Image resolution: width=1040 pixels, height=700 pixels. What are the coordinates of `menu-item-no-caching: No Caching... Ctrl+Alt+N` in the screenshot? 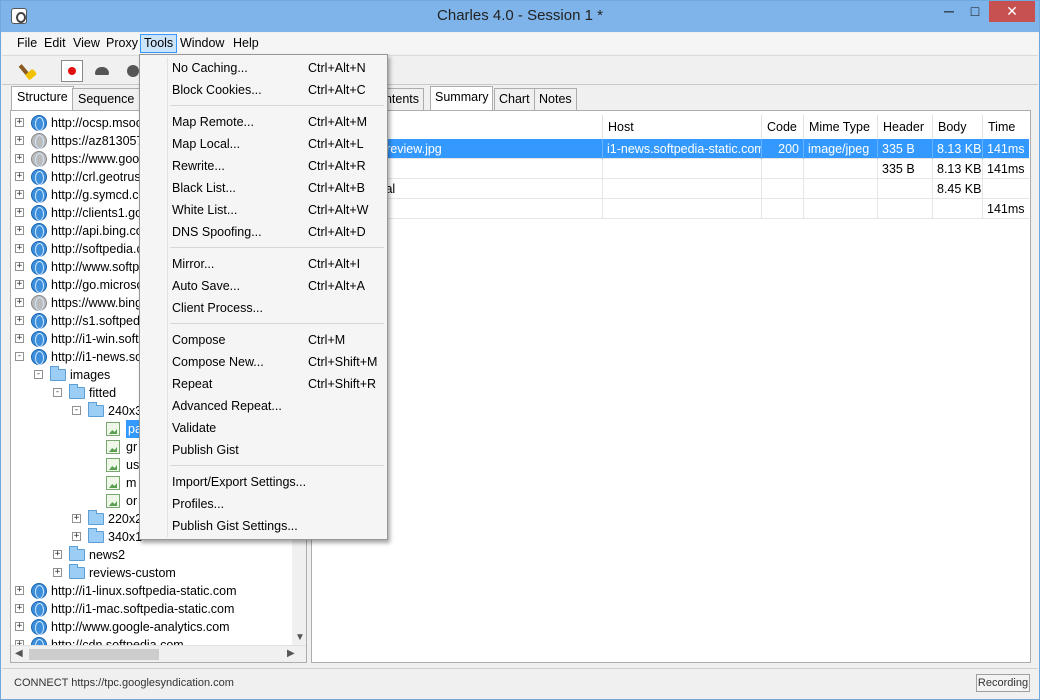 It's located at (263, 68).